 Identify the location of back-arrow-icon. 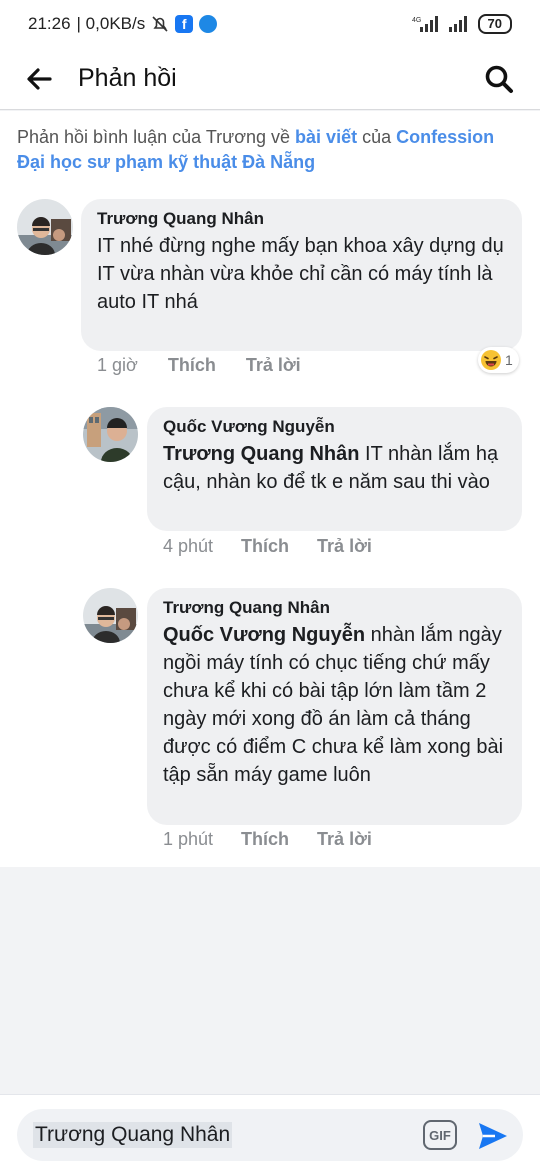
(39, 78).